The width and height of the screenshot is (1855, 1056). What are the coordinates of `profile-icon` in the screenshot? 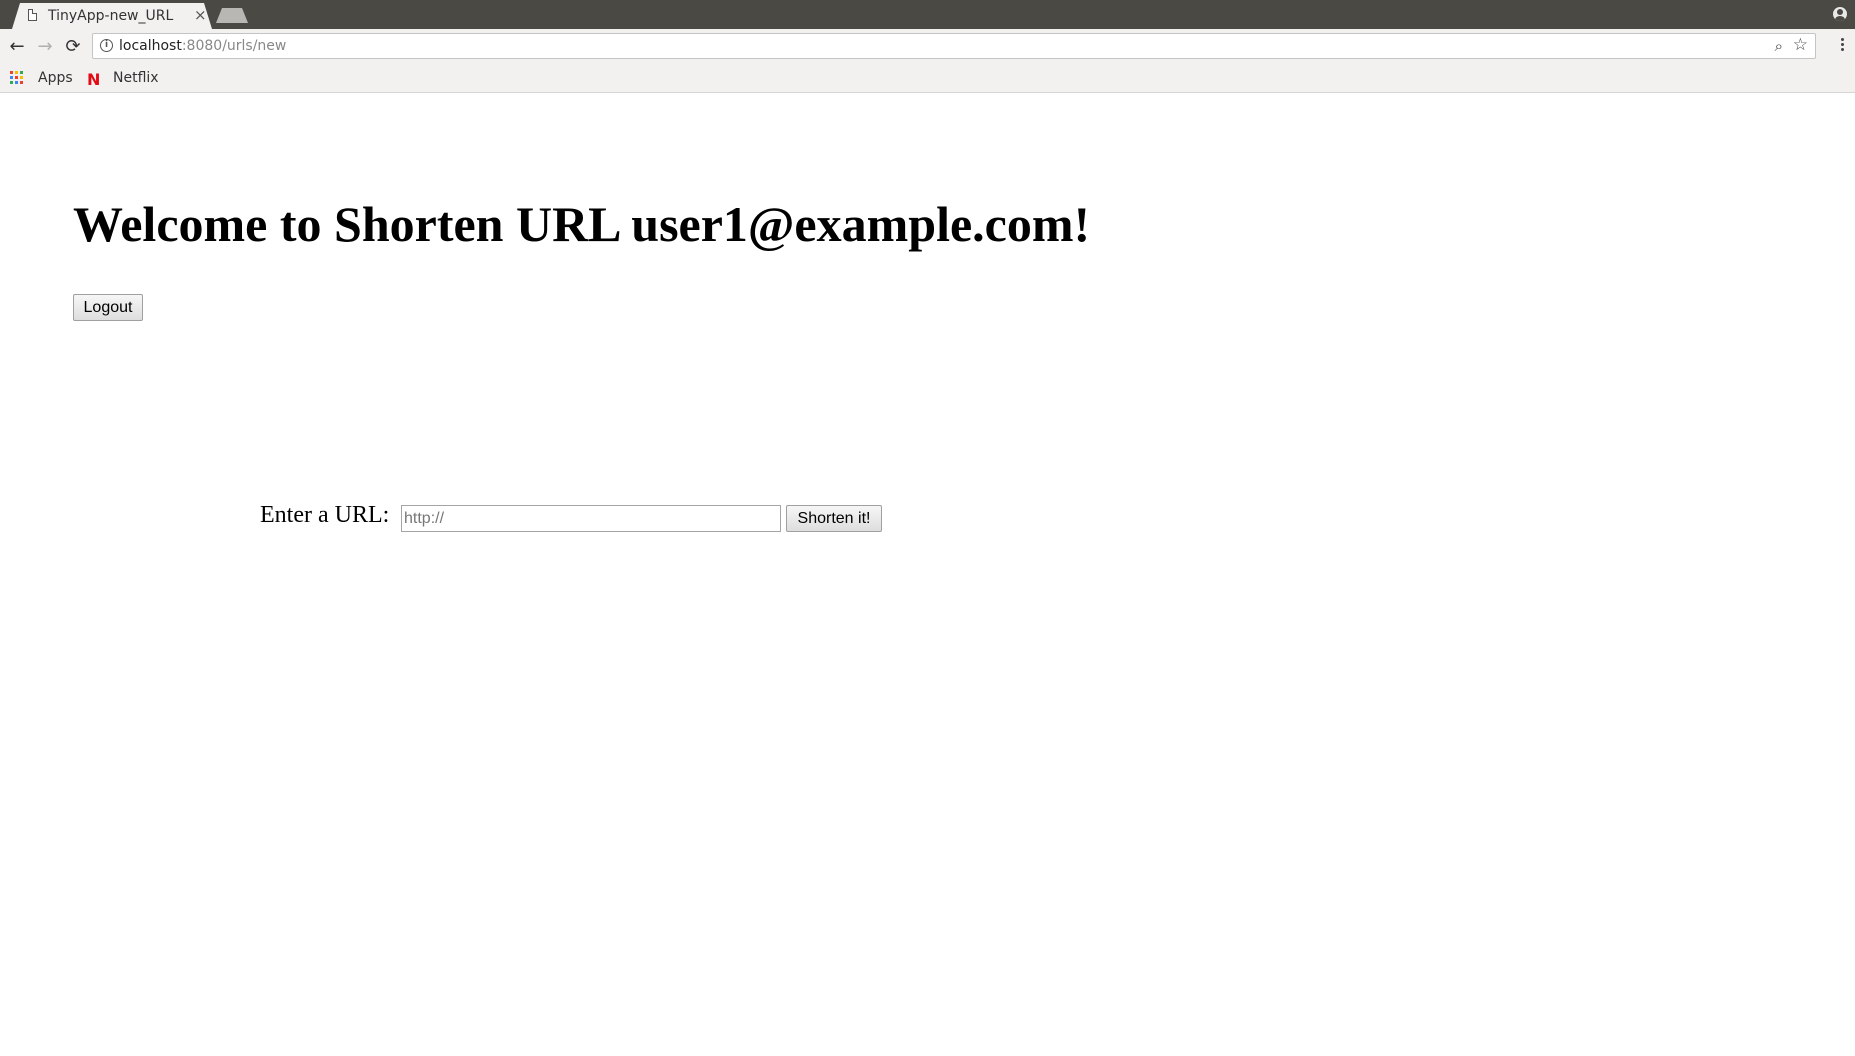 It's located at (1840, 14).